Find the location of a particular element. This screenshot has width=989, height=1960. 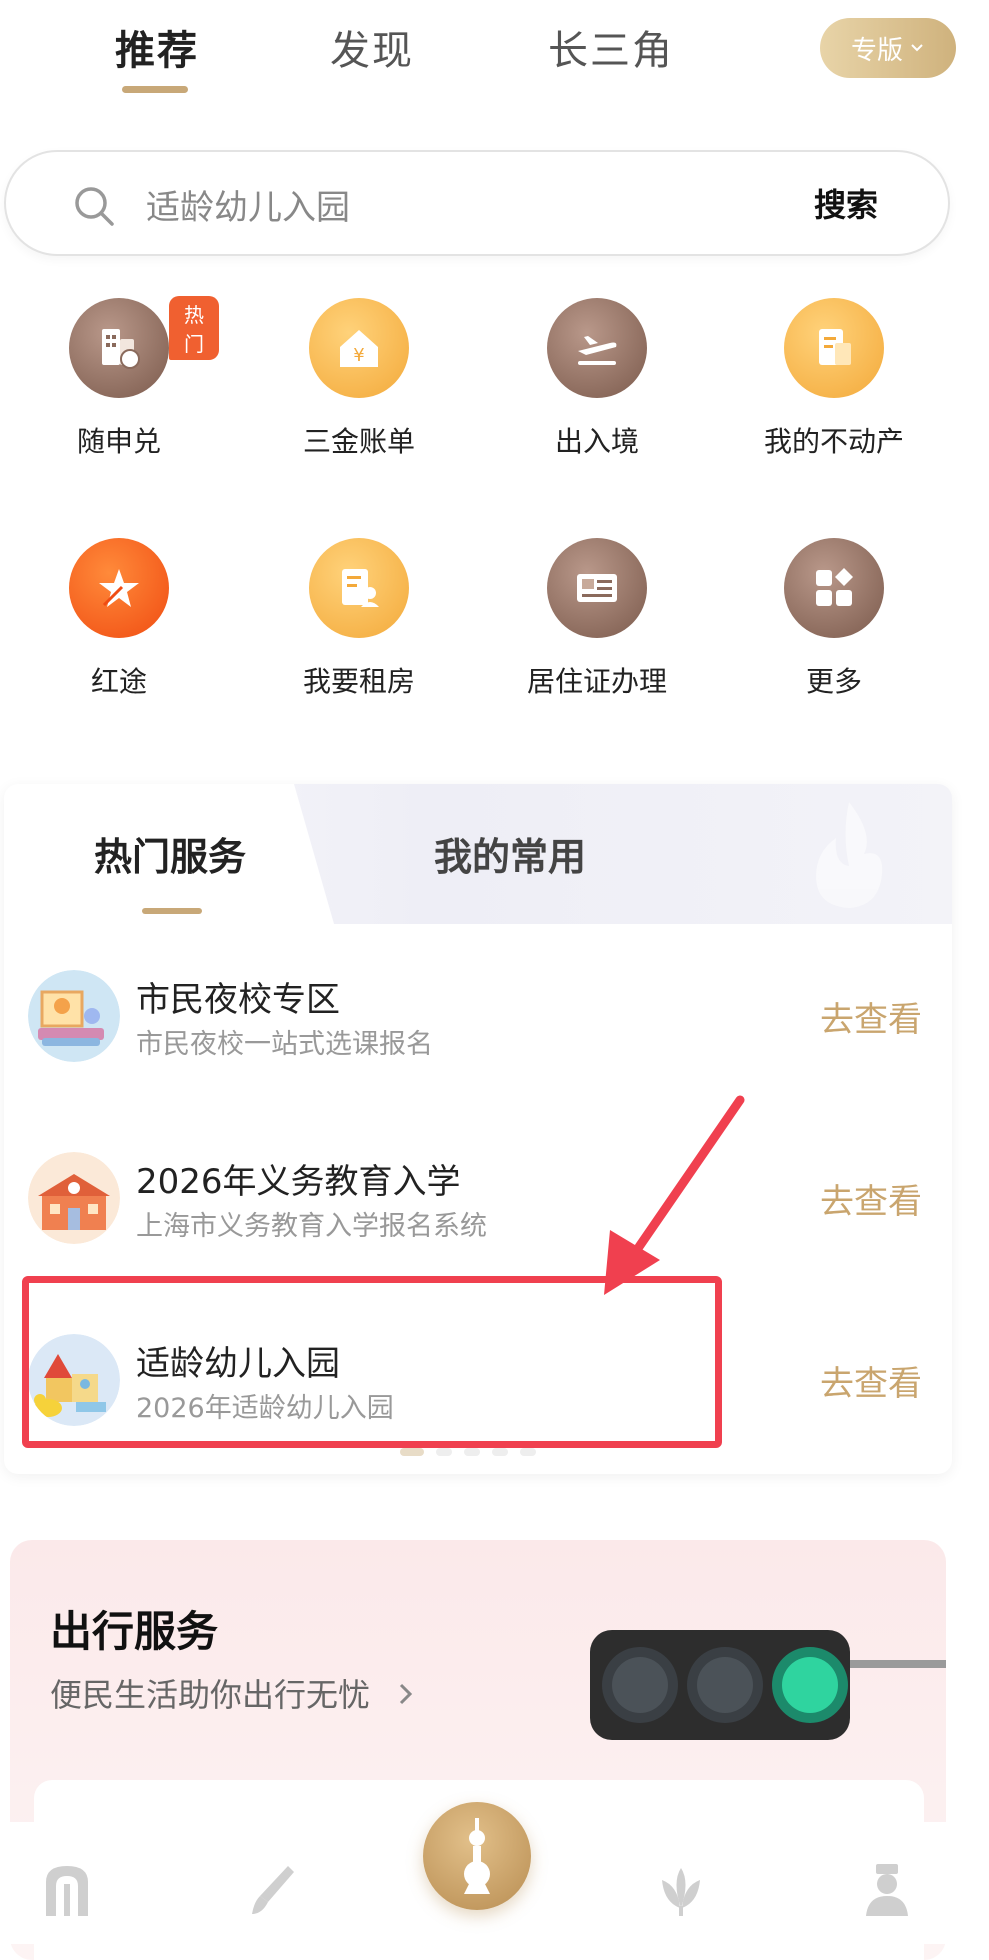

service-subtitle: 上海市义务教育入学报名系统 is located at coordinates (311, 1226).